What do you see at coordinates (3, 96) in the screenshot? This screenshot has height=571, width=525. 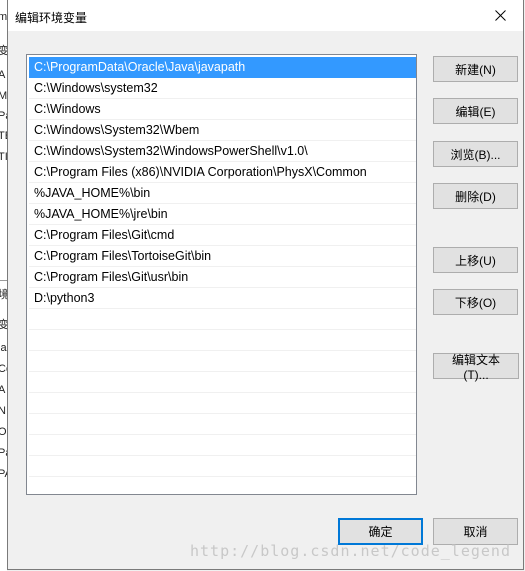 I see `background-text: M` at bounding box center [3, 96].